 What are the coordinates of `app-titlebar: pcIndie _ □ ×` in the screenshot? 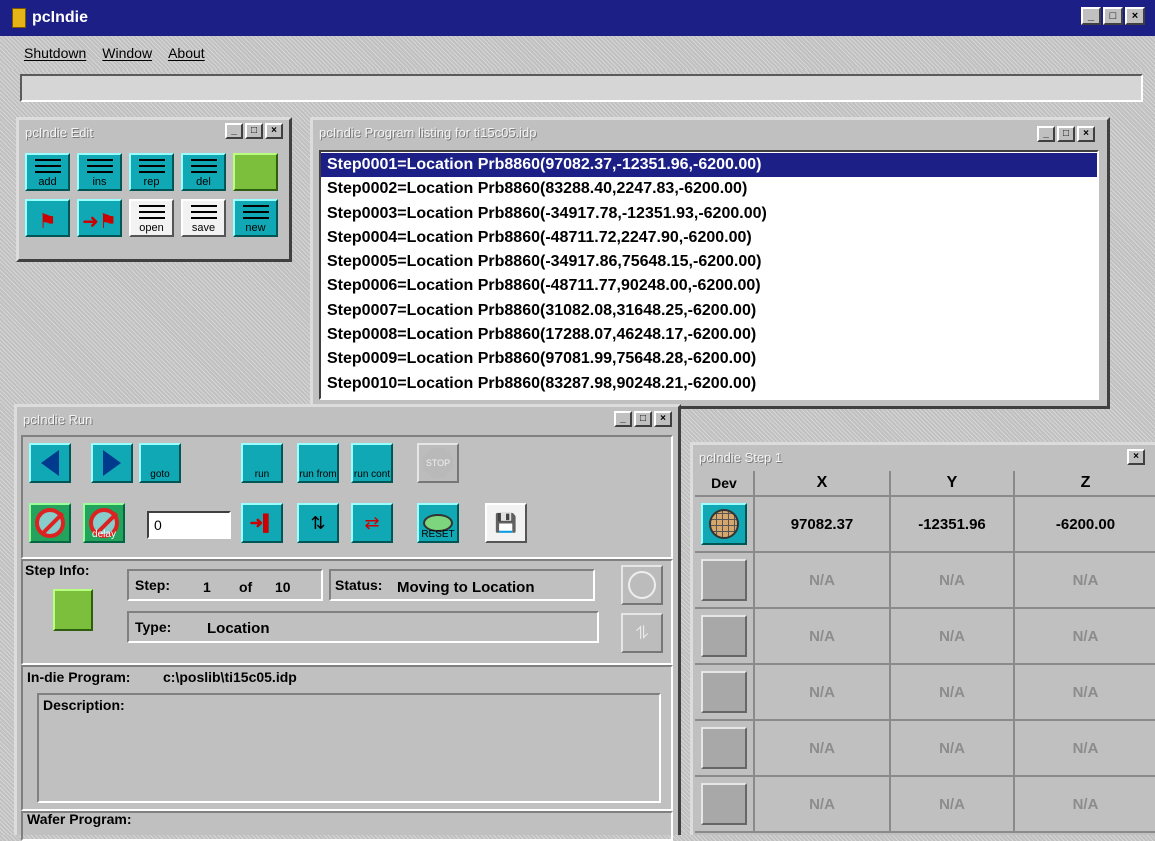 It's located at (577, 18).